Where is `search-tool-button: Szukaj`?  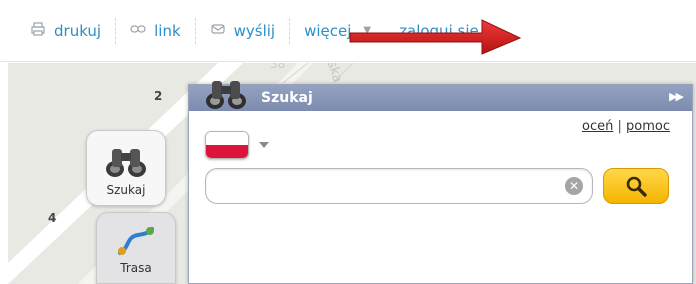
search-tool-button: Szukaj is located at coordinates (126, 168).